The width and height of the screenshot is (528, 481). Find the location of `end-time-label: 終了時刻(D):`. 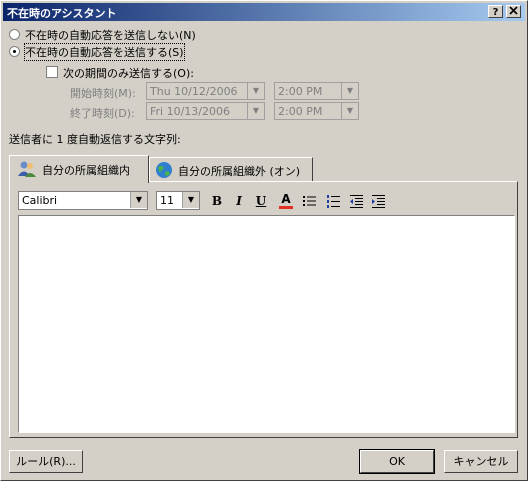

end-time-label: 終了時刻(D): is located at coordinates (102, 113).